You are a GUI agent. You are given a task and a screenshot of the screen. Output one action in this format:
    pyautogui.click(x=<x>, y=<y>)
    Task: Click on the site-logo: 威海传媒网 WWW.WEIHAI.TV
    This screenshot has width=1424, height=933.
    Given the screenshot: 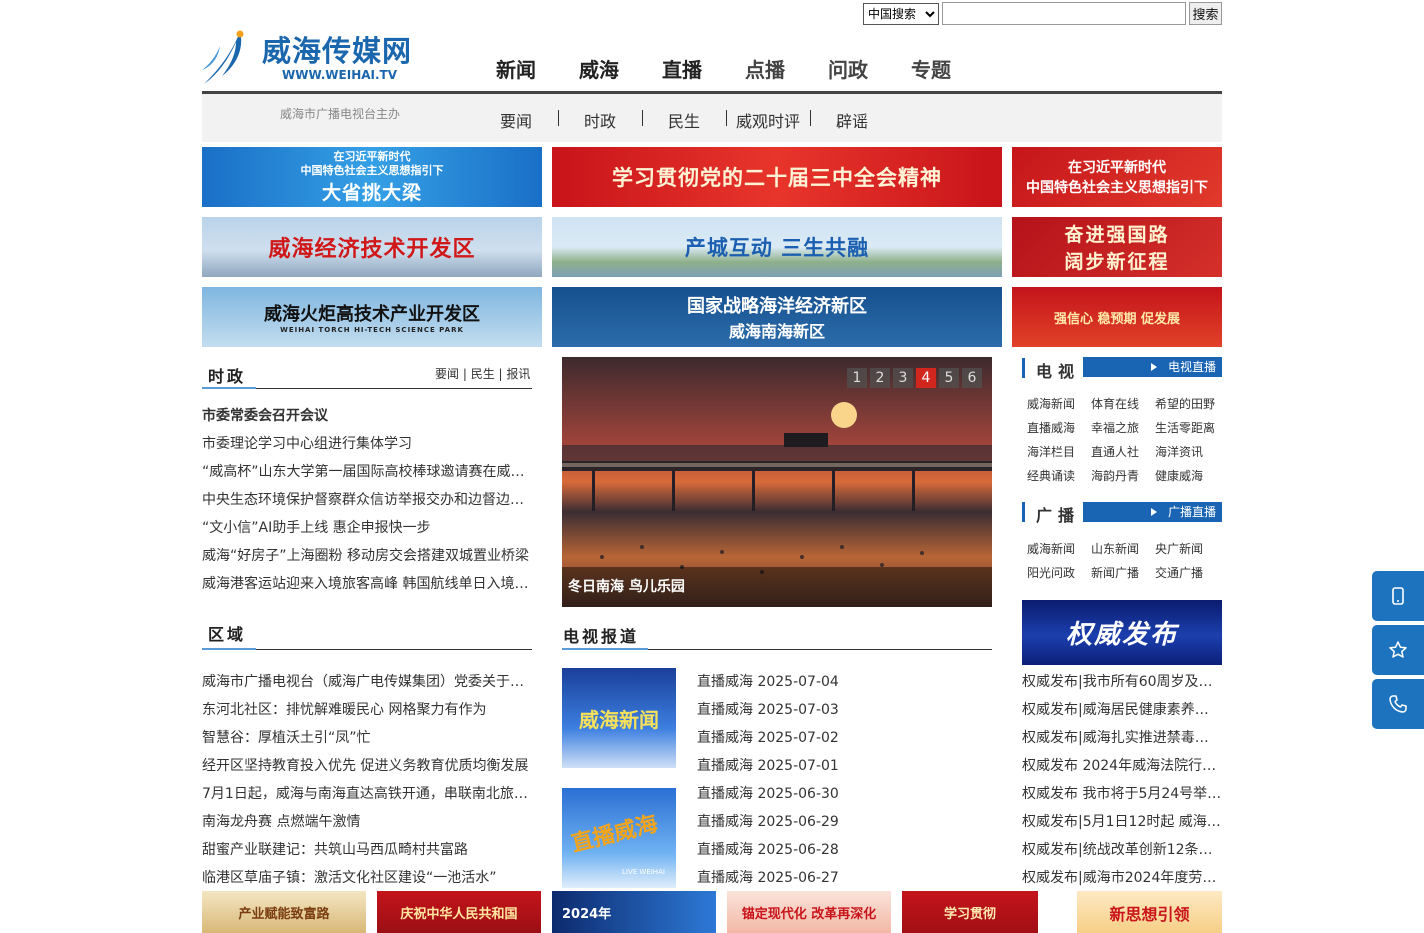 What is the action you would take?
    pyautogui.click(x=315, y=57)
    